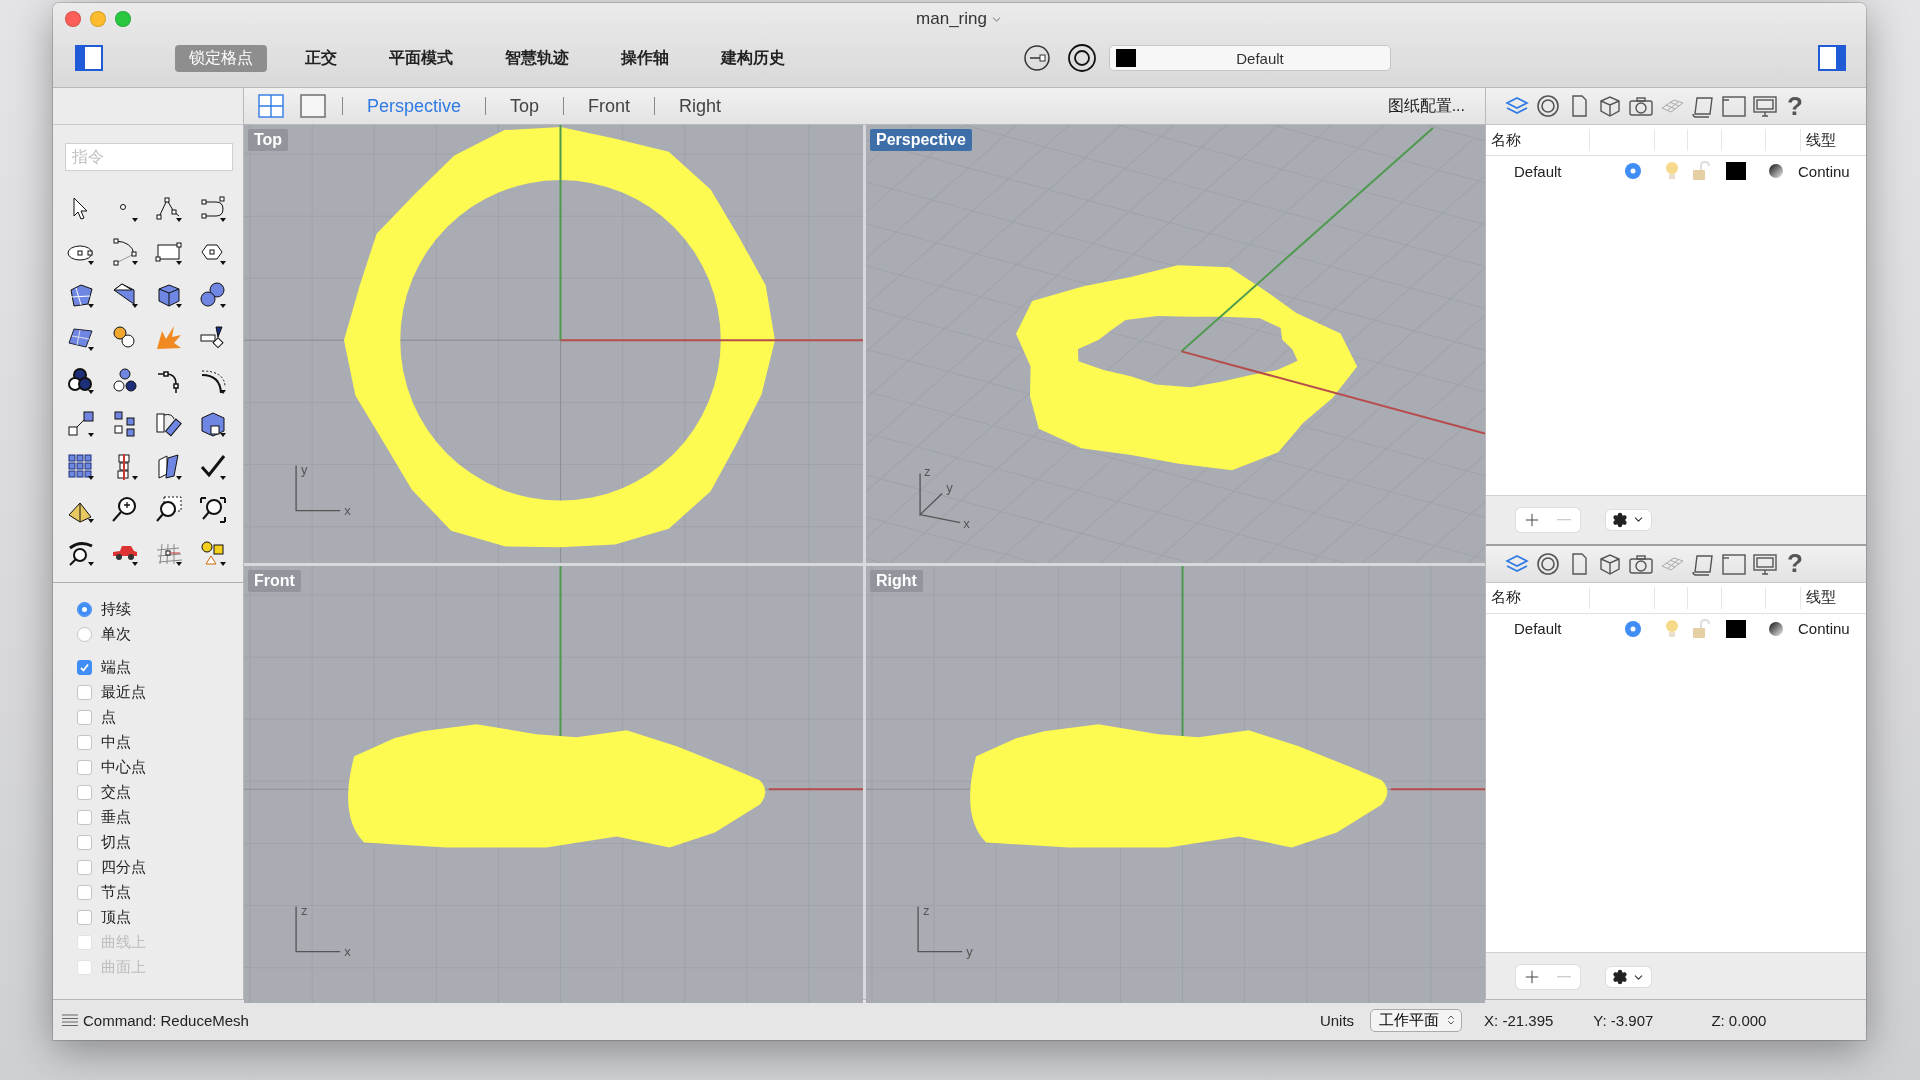  I want to click on osnap-checkbox: 垂点, so click(160, 817).